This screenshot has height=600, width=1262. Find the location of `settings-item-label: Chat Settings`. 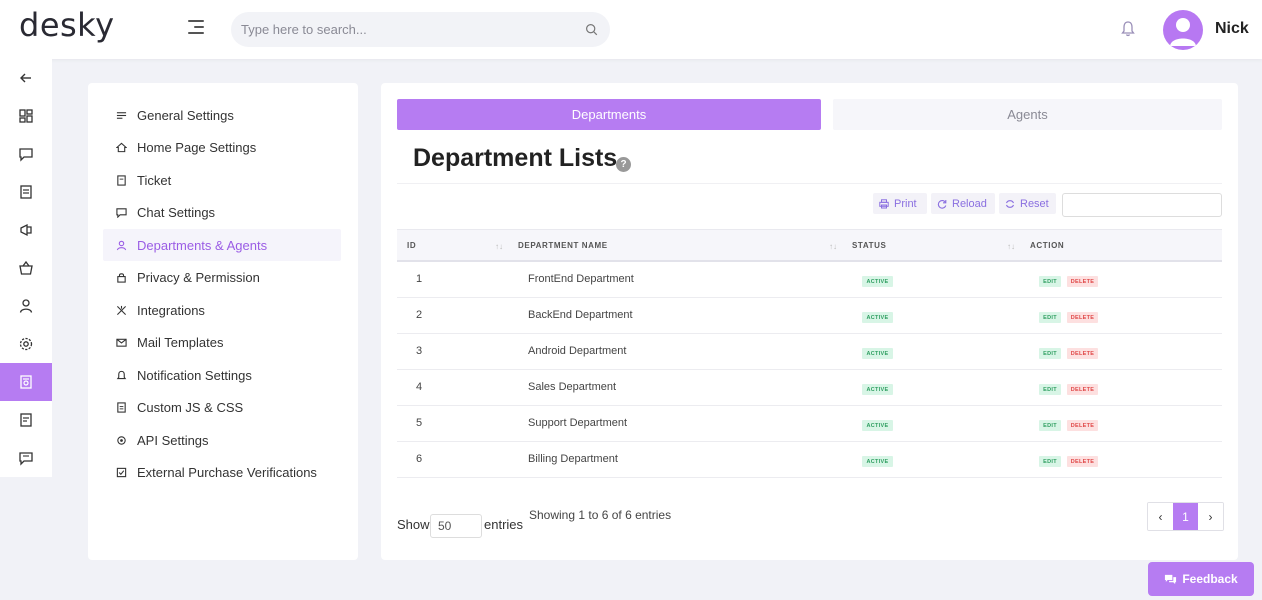

settings-item-label: Chat Settings is located at coordinates (176, 212).